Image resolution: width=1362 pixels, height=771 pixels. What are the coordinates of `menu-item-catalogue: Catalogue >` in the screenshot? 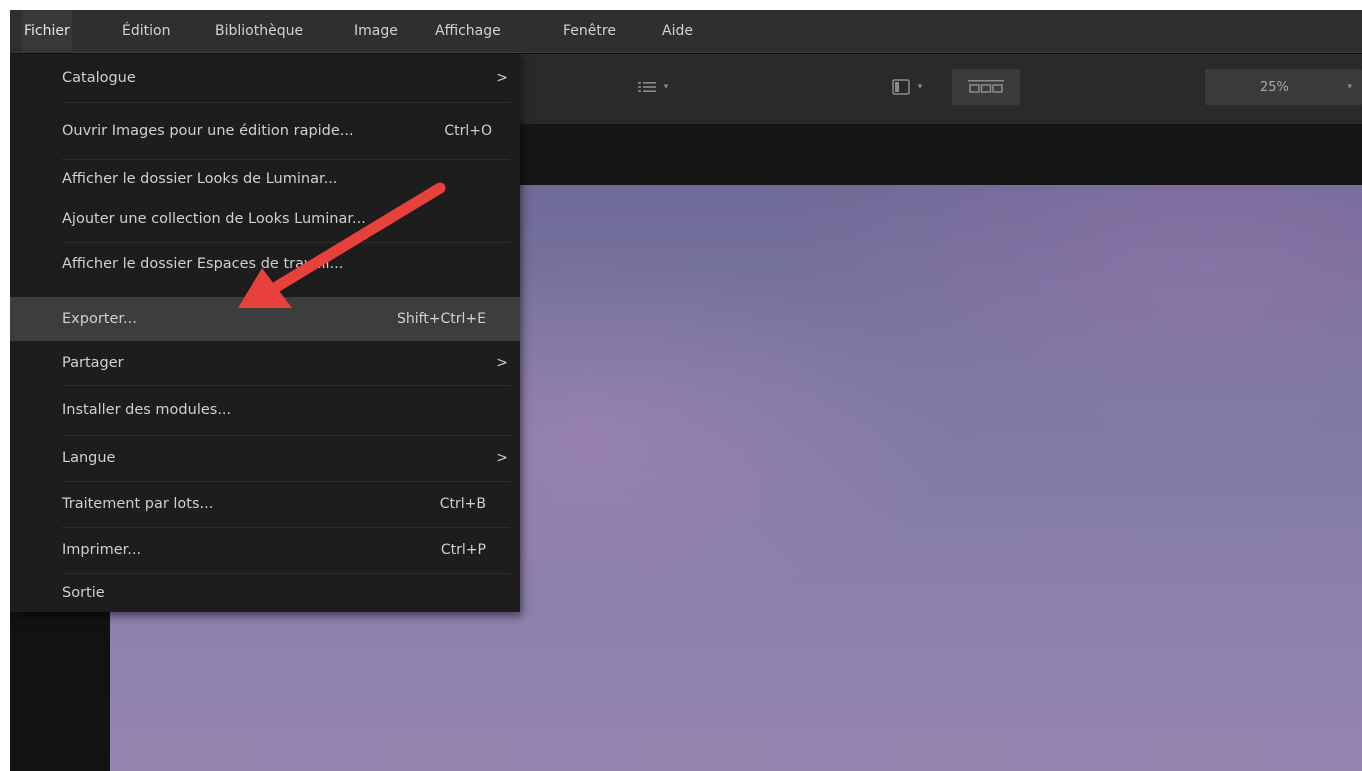 It's located at (265, 78).